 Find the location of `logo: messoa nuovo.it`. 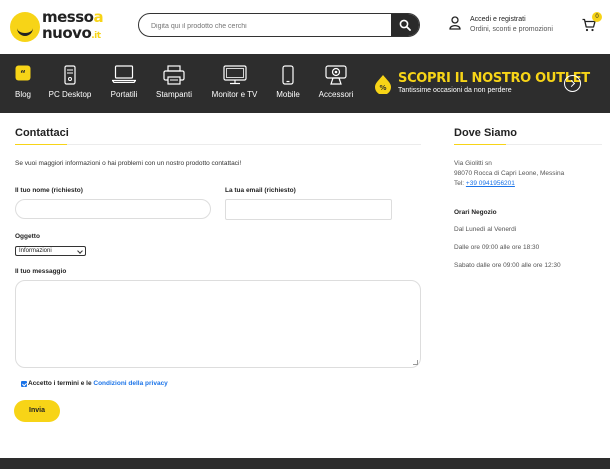

logo: messoa nuovo.it is located at coordinates (62, 27).